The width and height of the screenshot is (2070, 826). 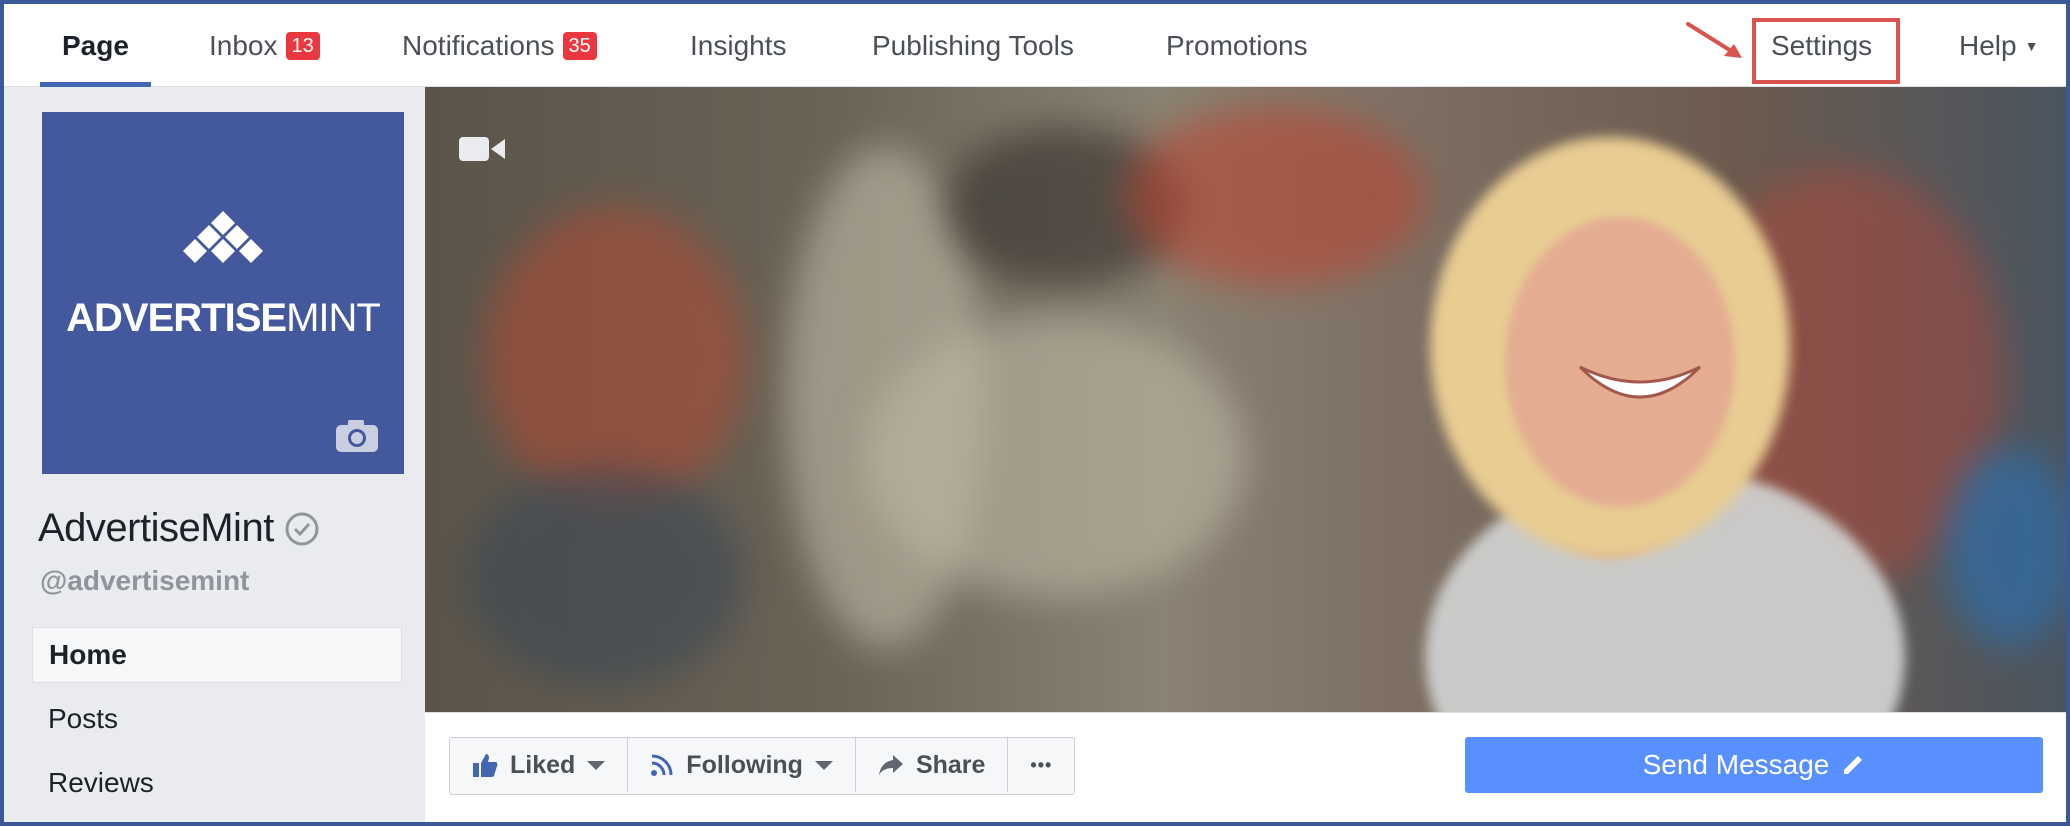 I want to click on chevron-down-icon: ▼, so click(x=2031, y=45).